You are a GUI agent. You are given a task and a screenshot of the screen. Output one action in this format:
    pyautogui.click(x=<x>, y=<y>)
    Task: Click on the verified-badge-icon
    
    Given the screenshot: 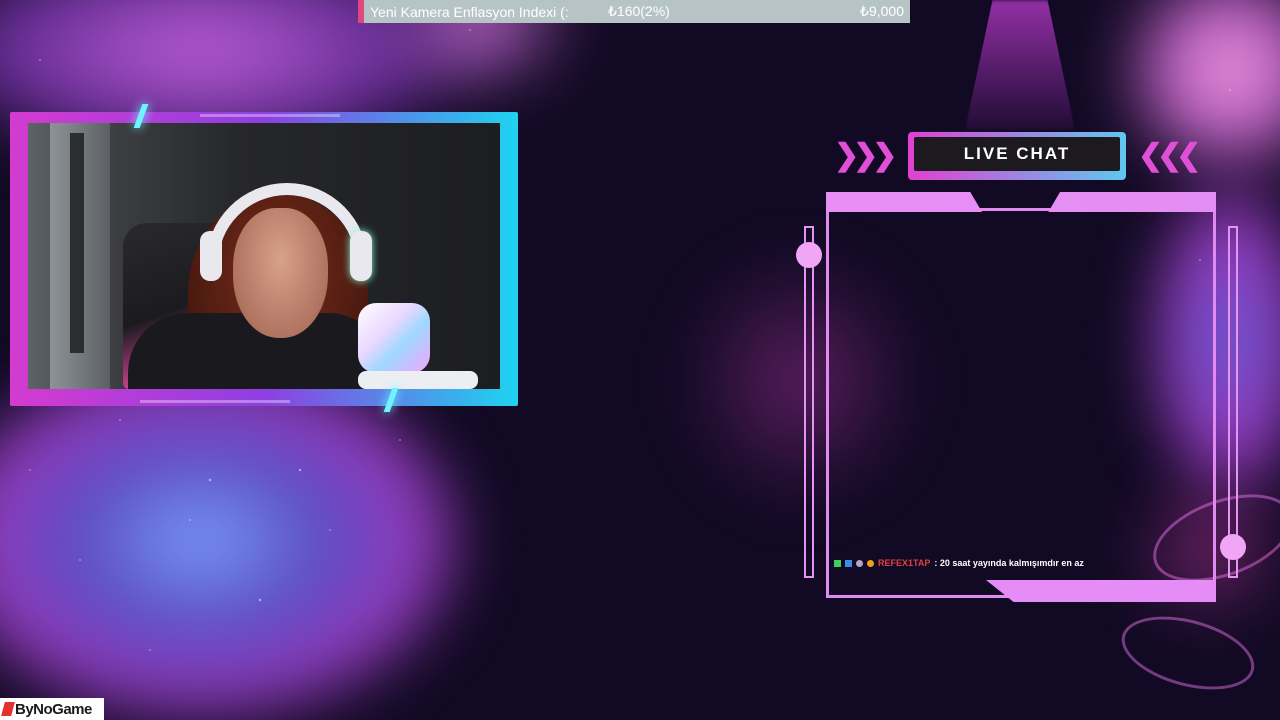 What is the action you would take?
    pyautogui.click(x=848, y=563)
    